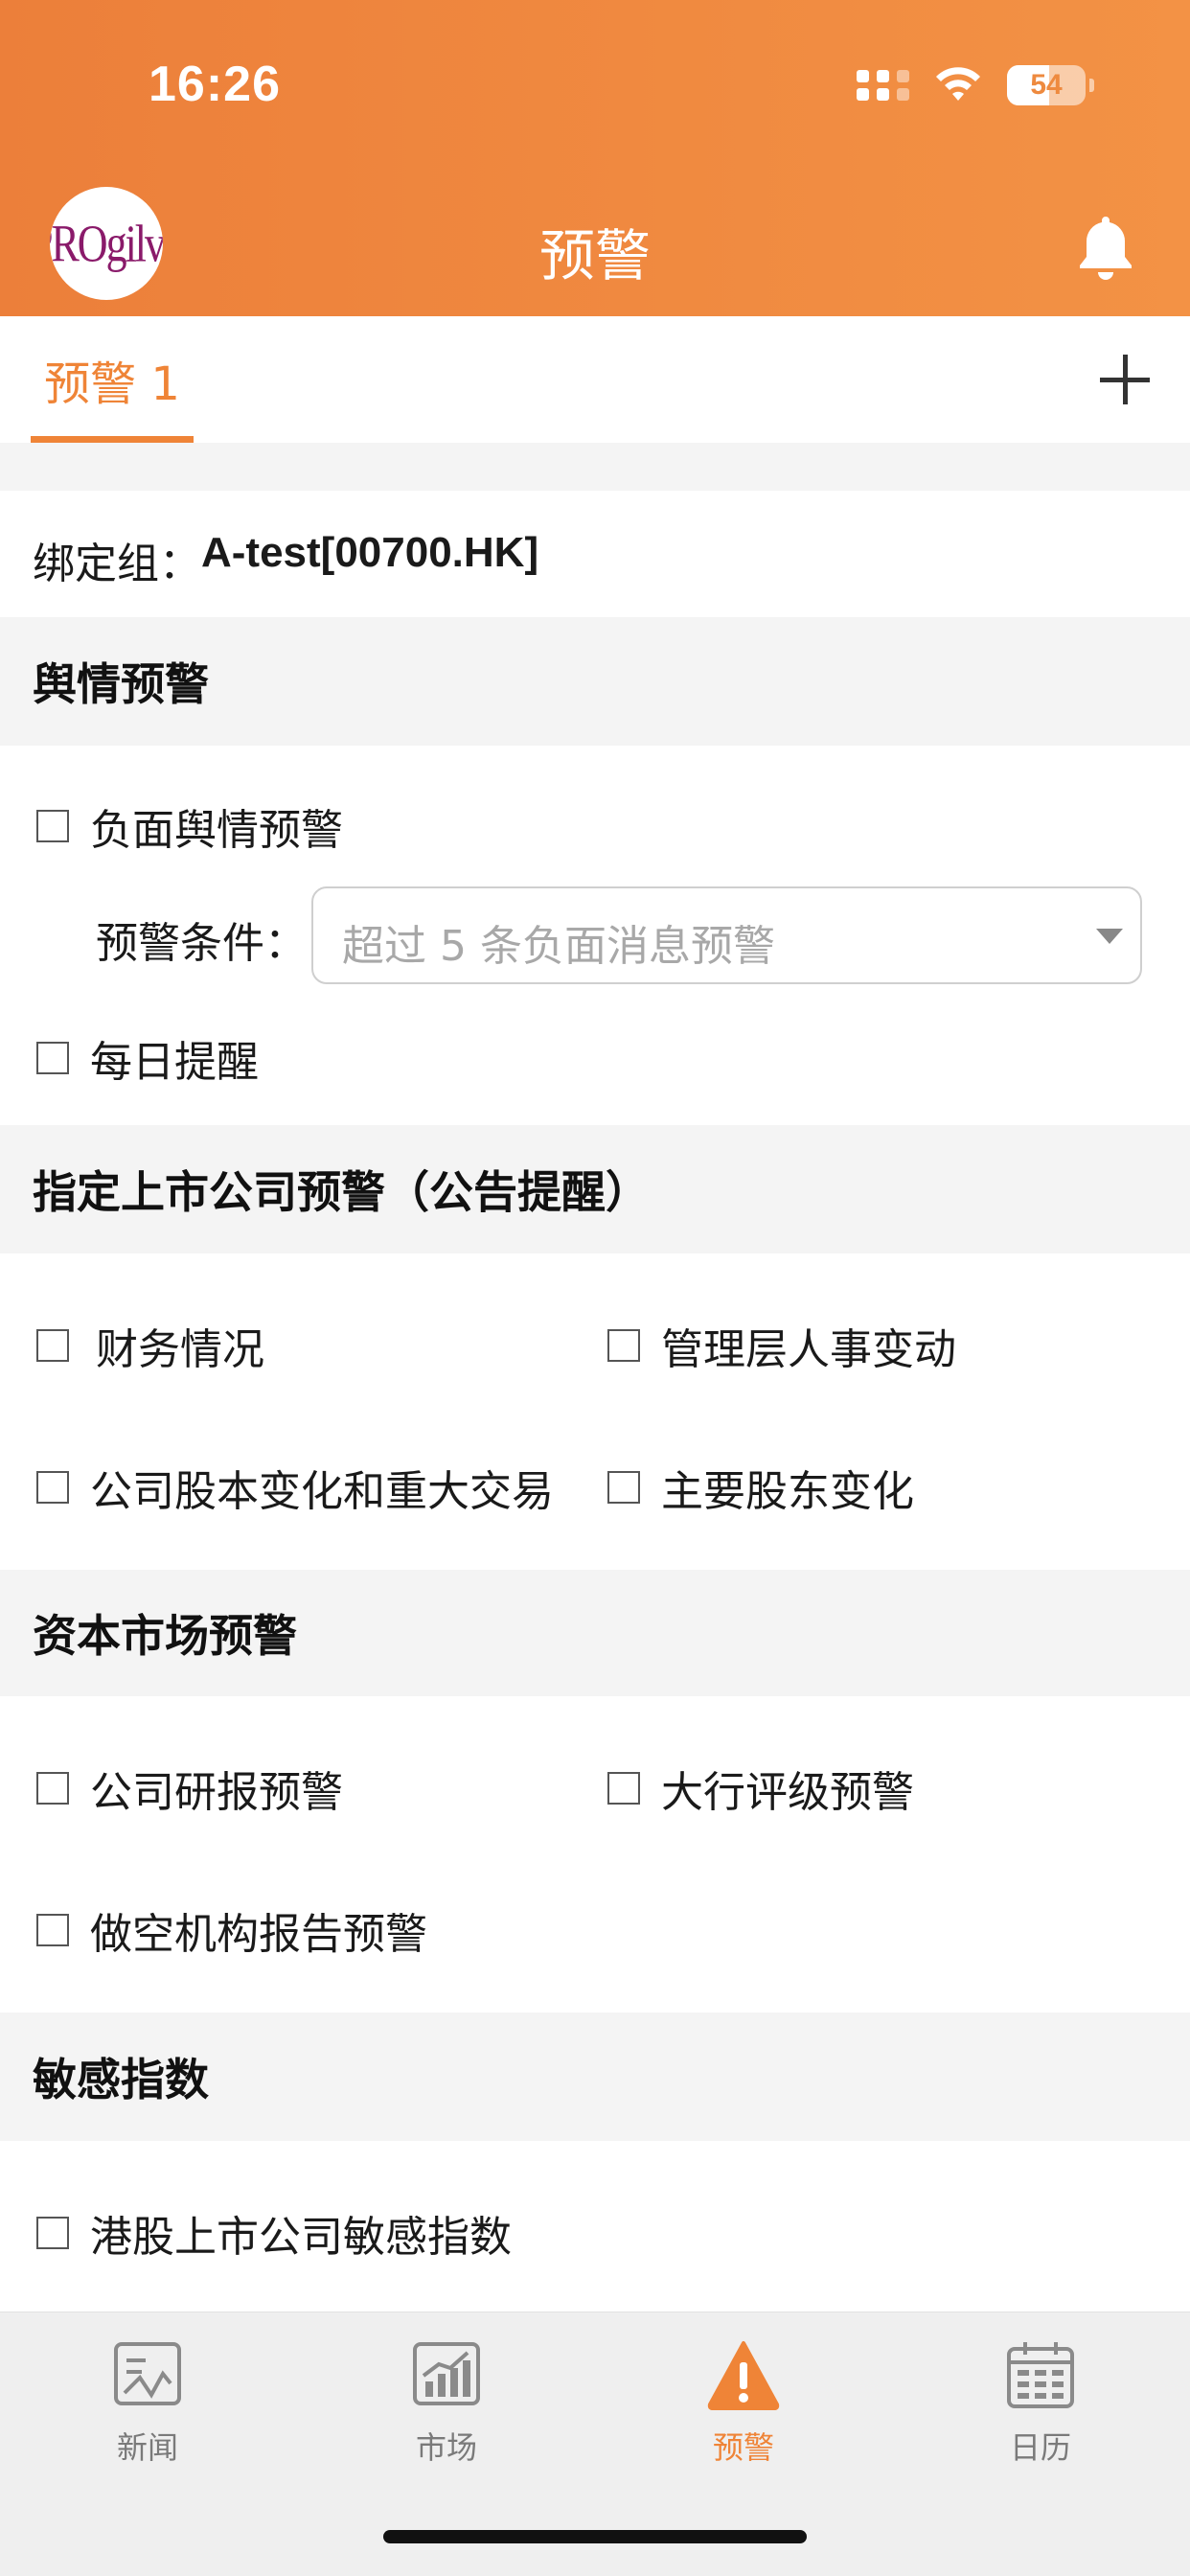  I want to click on binding-value: A-test[00700.HK], so click(370, 552).